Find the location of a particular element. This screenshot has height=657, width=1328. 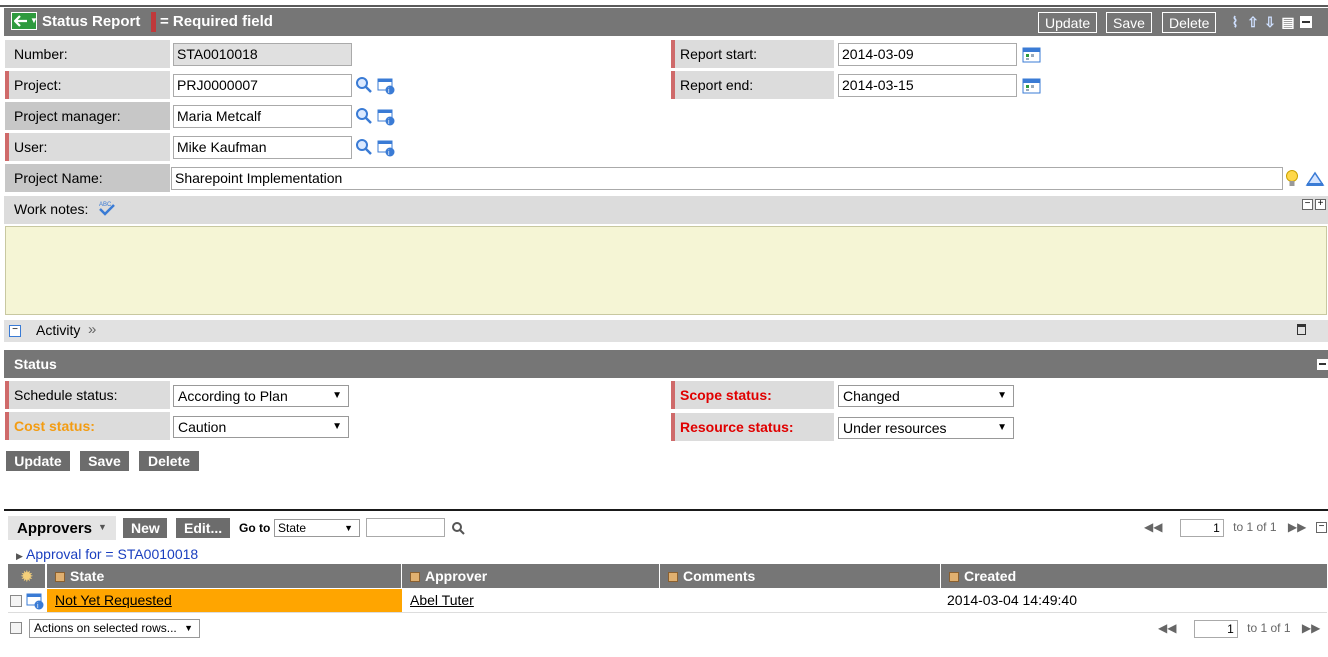

column-header-approver: Approver is located at coordinates (531, 576).